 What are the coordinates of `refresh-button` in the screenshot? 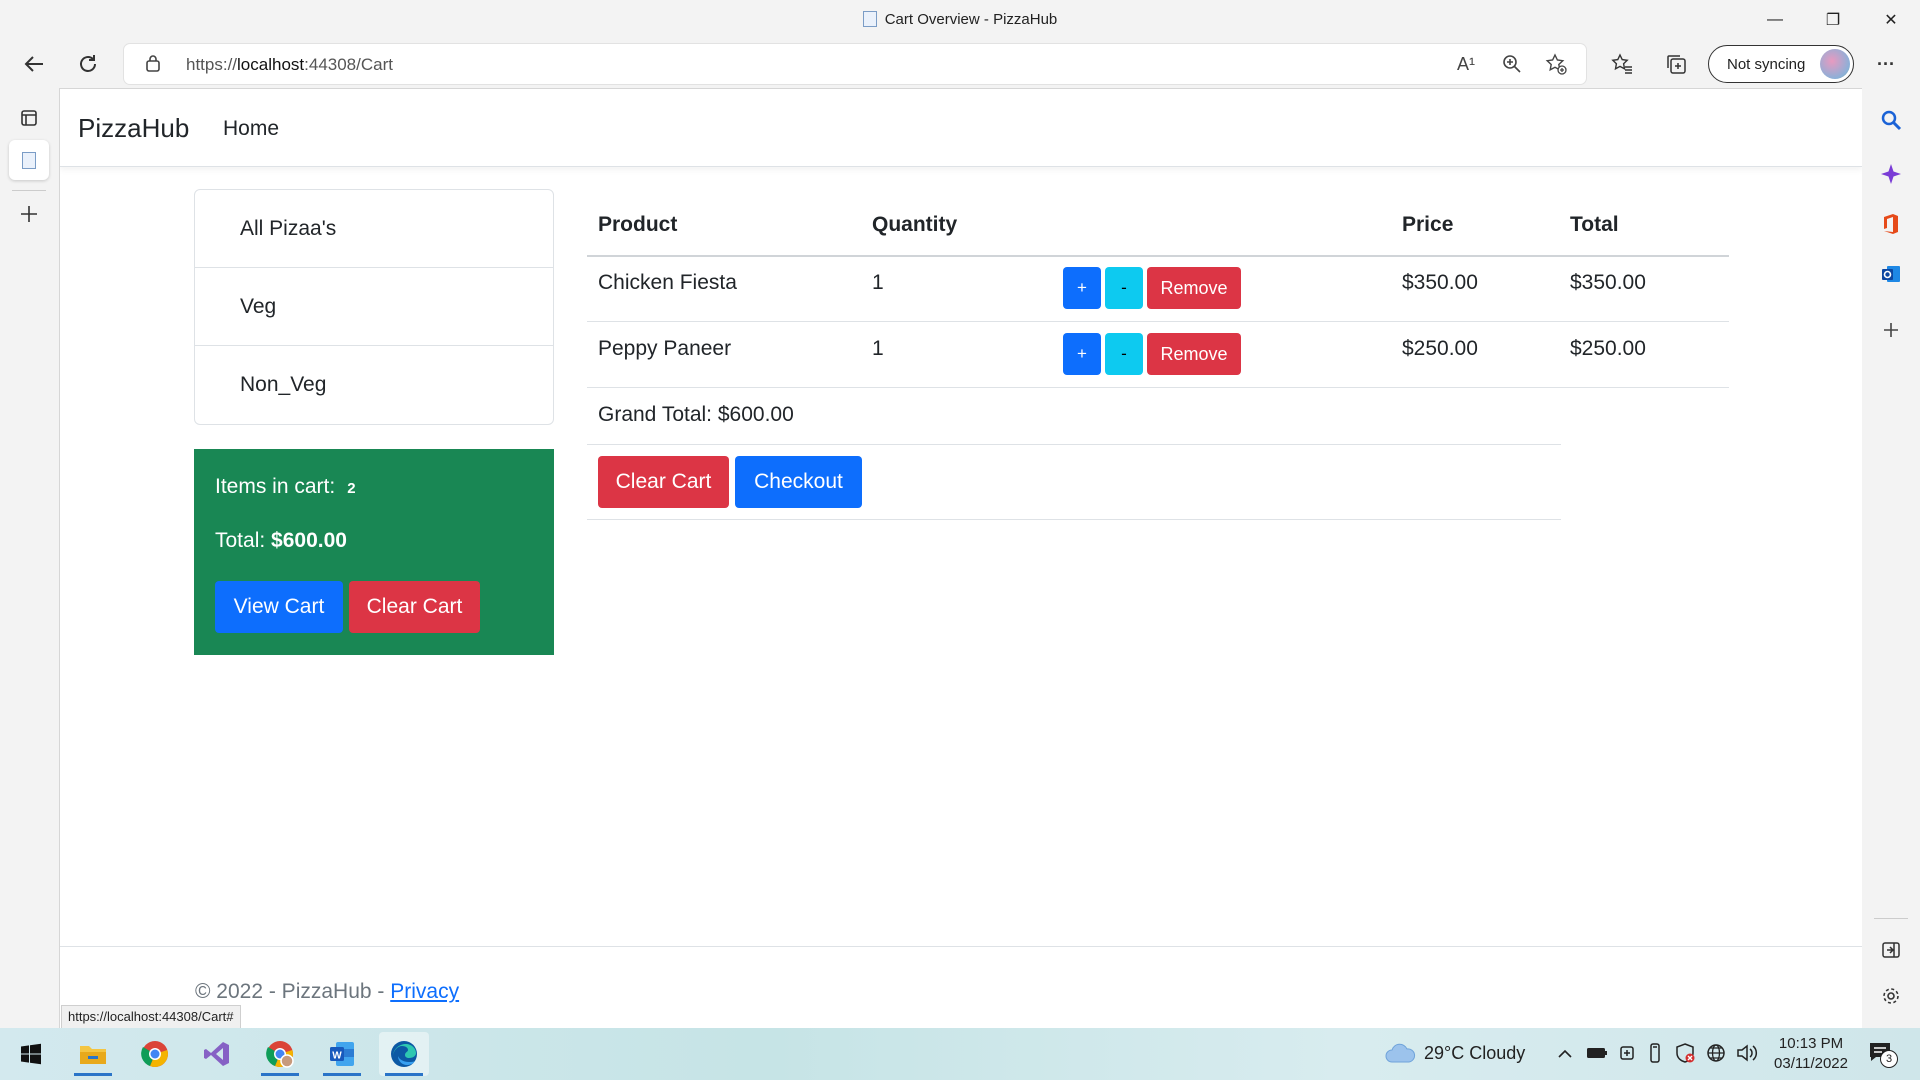 It's located at (88, 64).